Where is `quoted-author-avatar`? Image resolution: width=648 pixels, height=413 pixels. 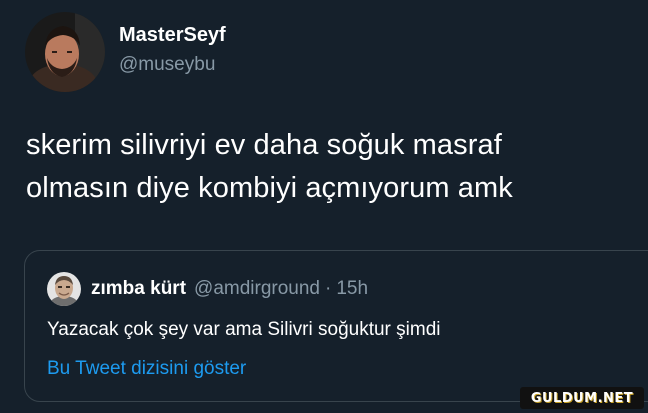 quoted-author-avatar is located at coordinates (64, 289).